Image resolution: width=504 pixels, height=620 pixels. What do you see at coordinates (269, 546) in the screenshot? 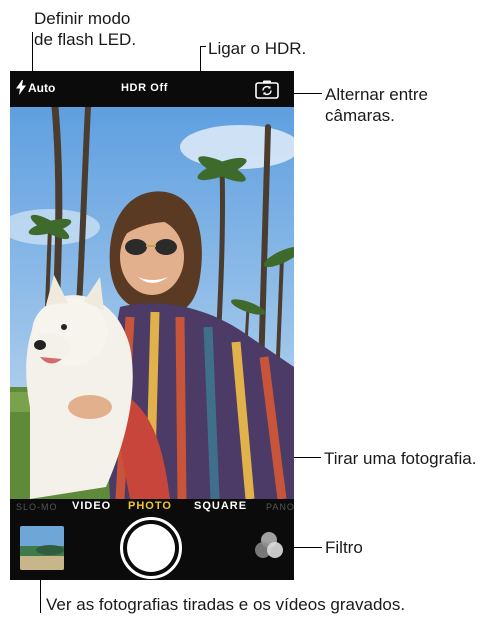
I see `filter-circles-icon` at bounding box center [269, 546].